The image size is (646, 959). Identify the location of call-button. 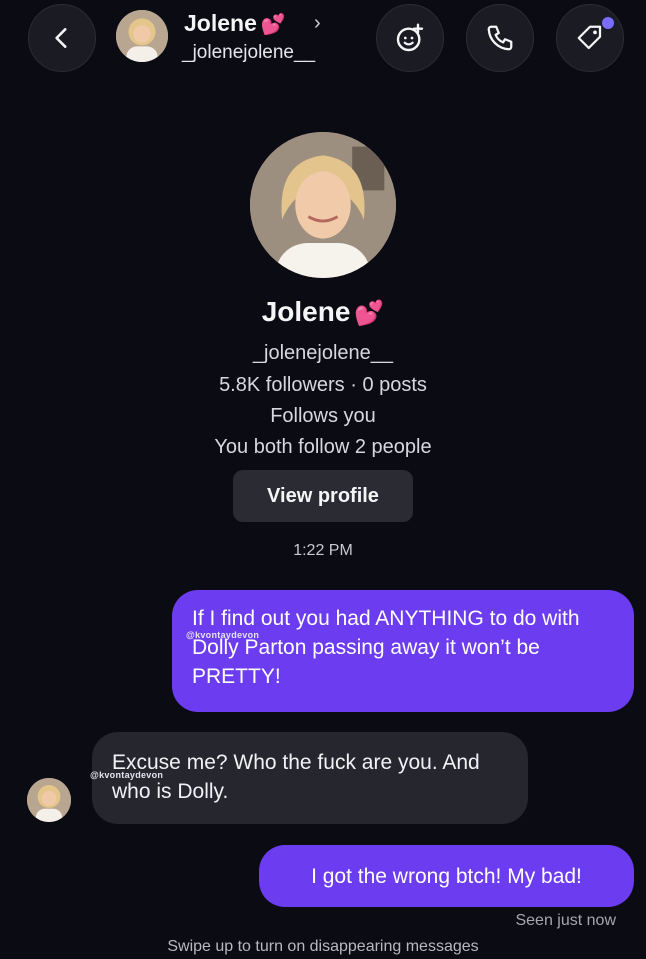
(500, 38).